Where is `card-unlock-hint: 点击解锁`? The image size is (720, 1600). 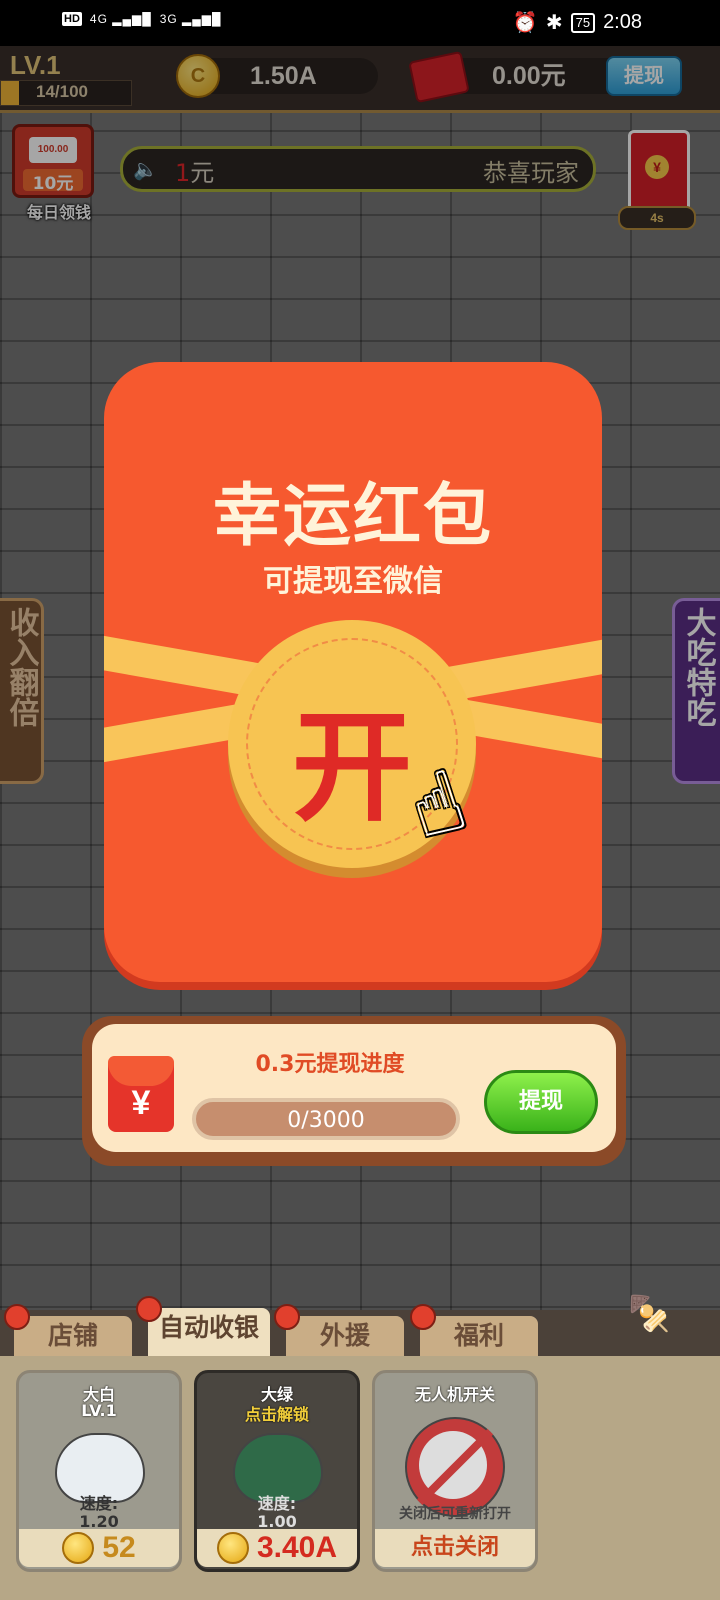
card-unlock-hint: 点击解锁 is located at coordinates (276, 1414).